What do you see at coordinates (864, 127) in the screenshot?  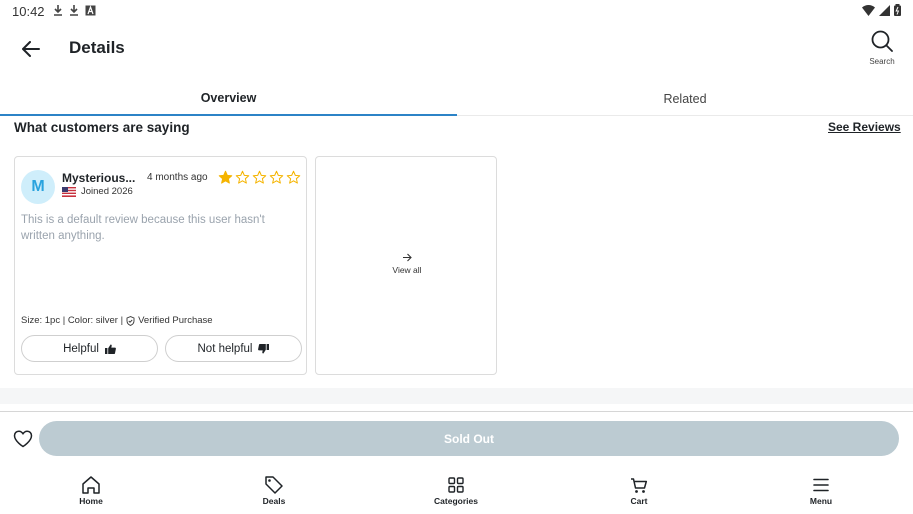 I see `see-reviews-link: See Reviews` at bounding box center [864, 127].